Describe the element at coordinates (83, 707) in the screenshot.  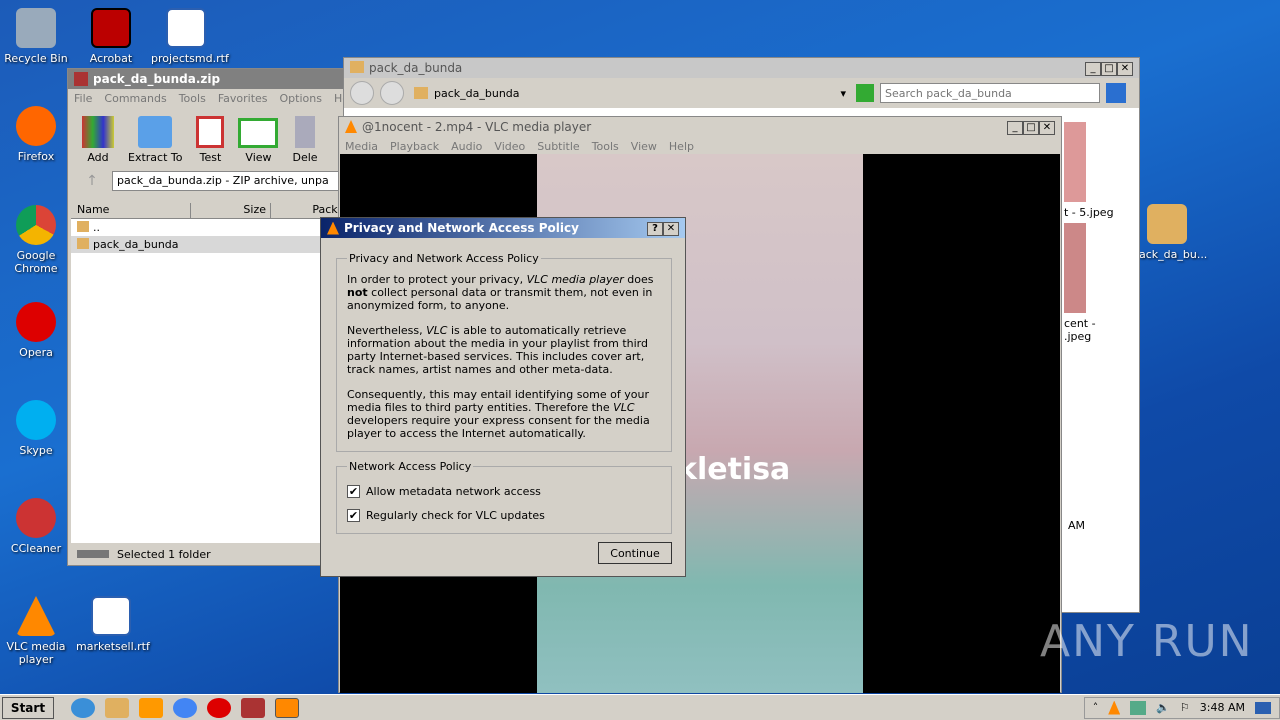
I see `ie-icon` at that location.